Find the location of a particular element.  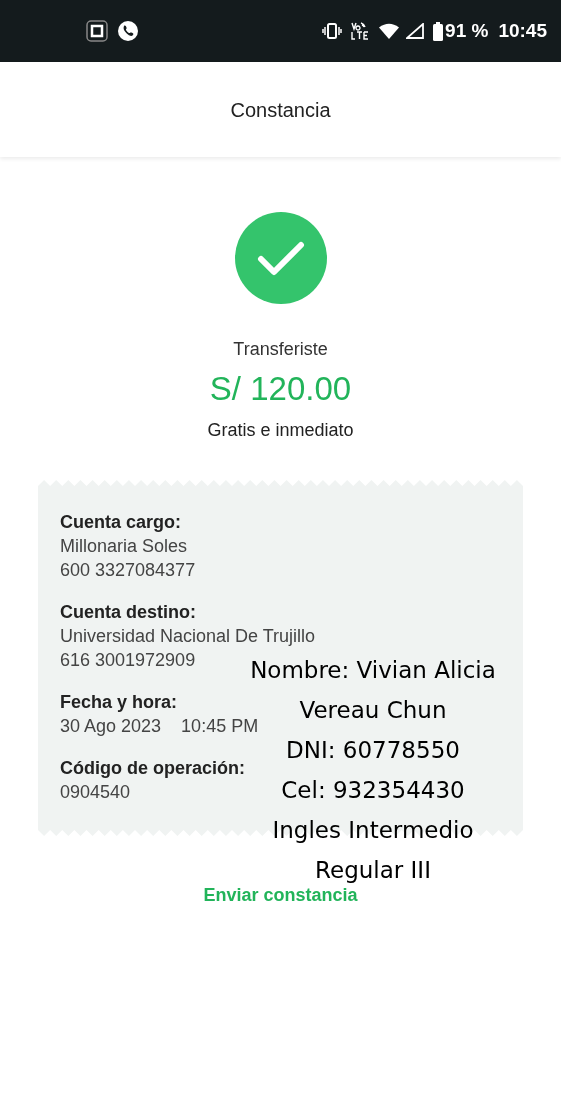

screenshot-icon is located at coordinates (97, 31).